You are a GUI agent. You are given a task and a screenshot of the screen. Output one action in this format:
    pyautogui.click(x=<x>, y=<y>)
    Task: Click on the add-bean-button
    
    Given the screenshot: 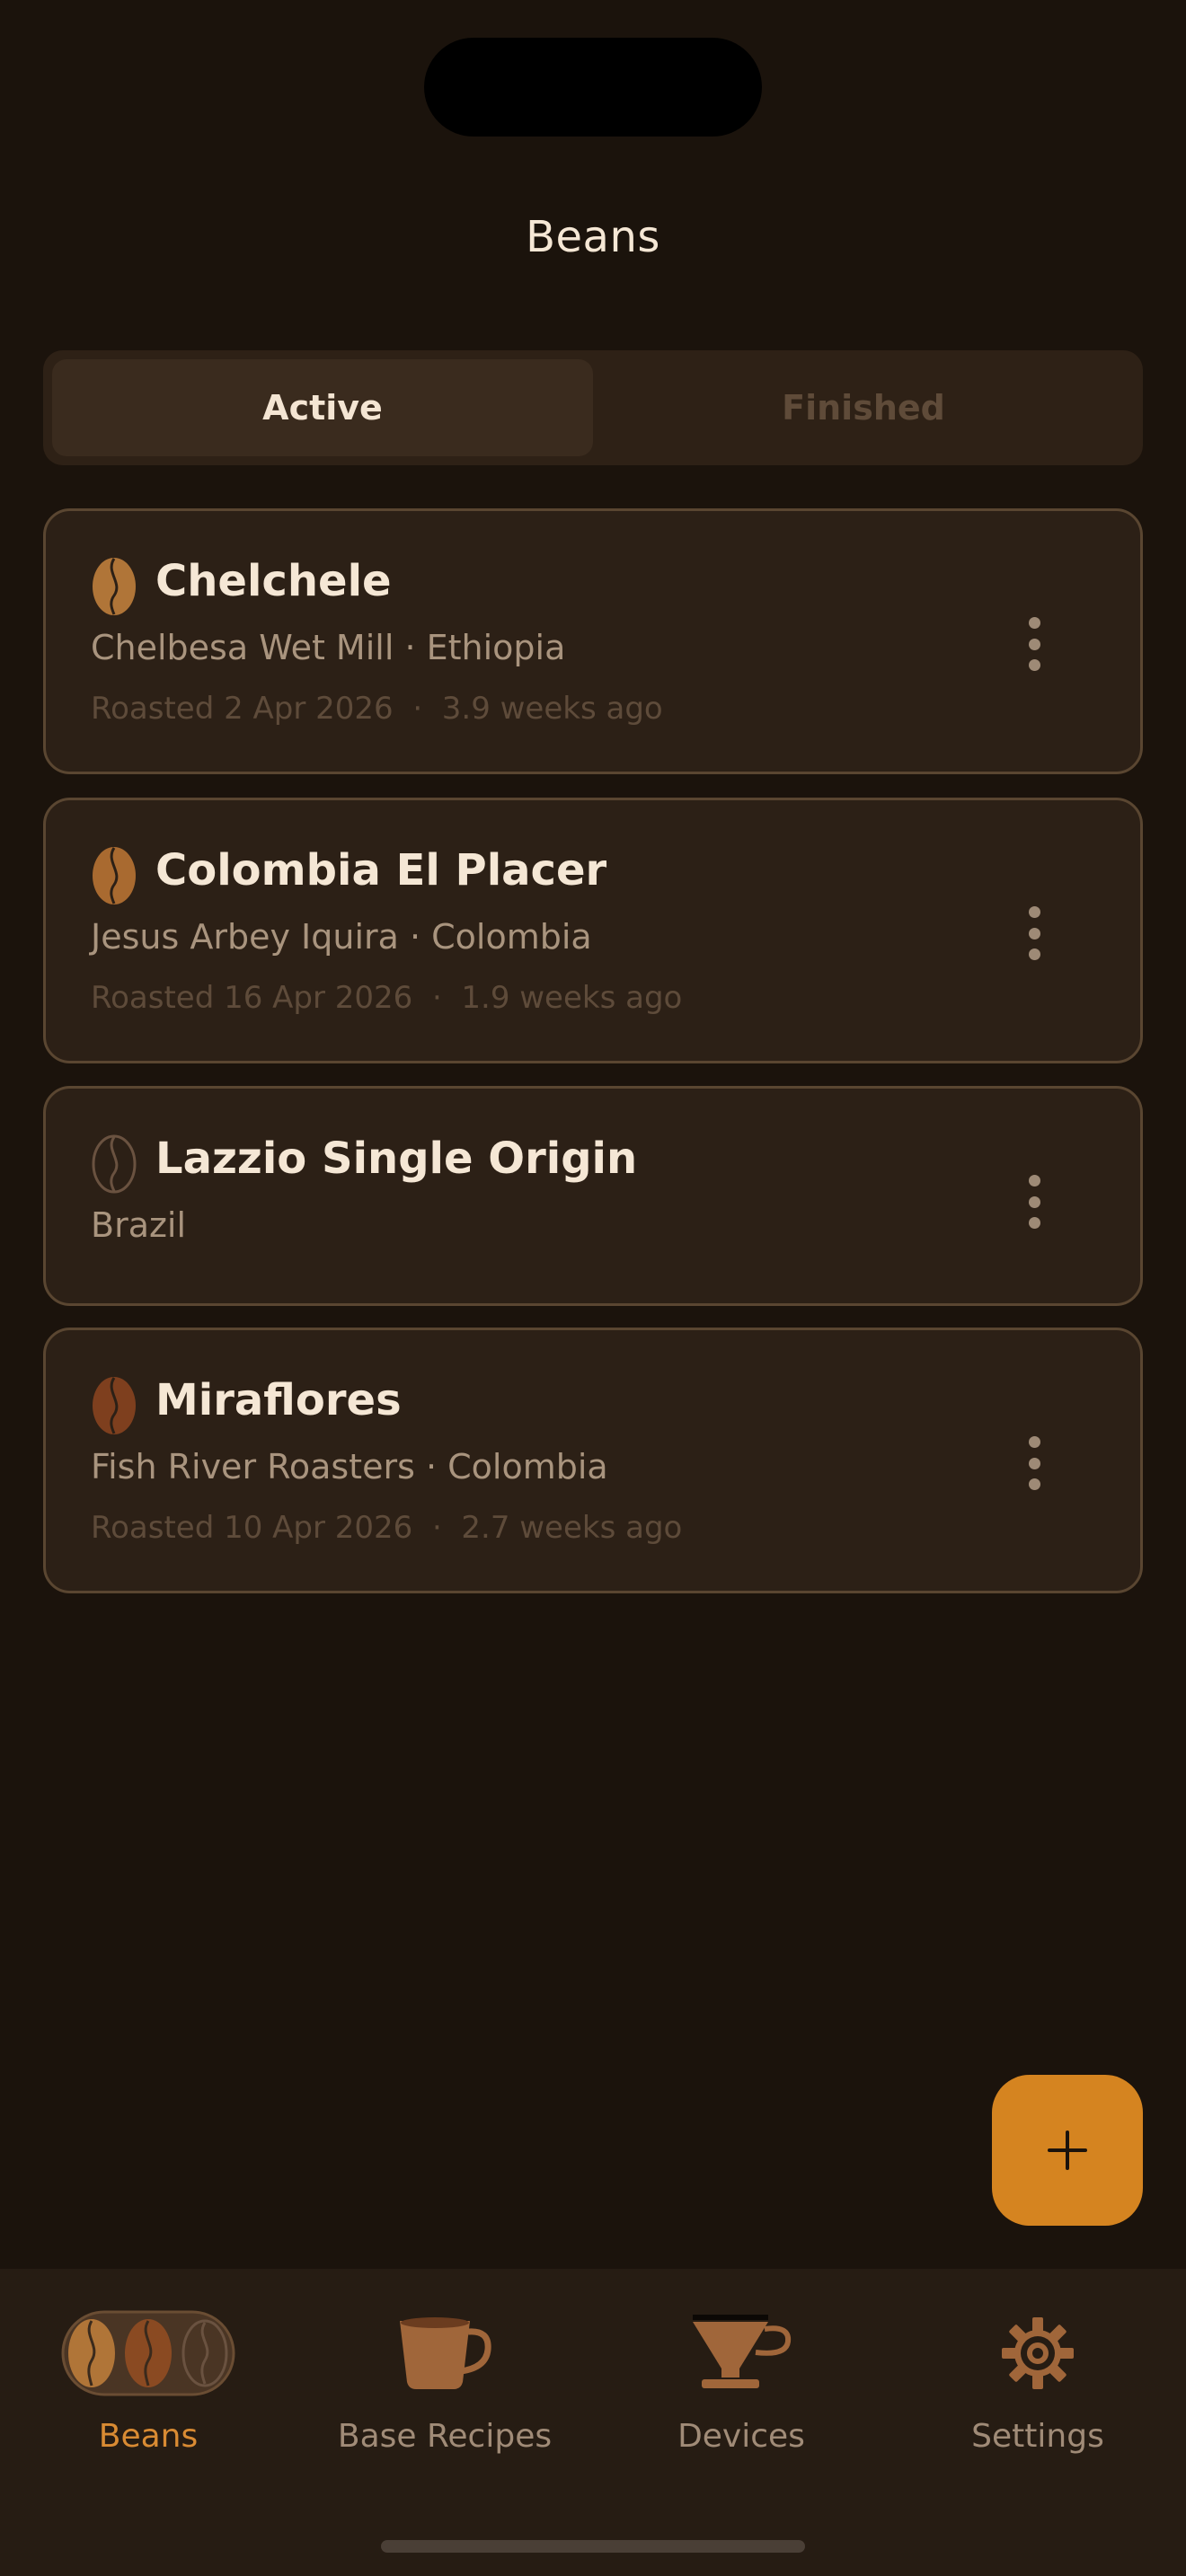 What is the action you would take?
    pyautogui.click(x=1067, y=2150)
    